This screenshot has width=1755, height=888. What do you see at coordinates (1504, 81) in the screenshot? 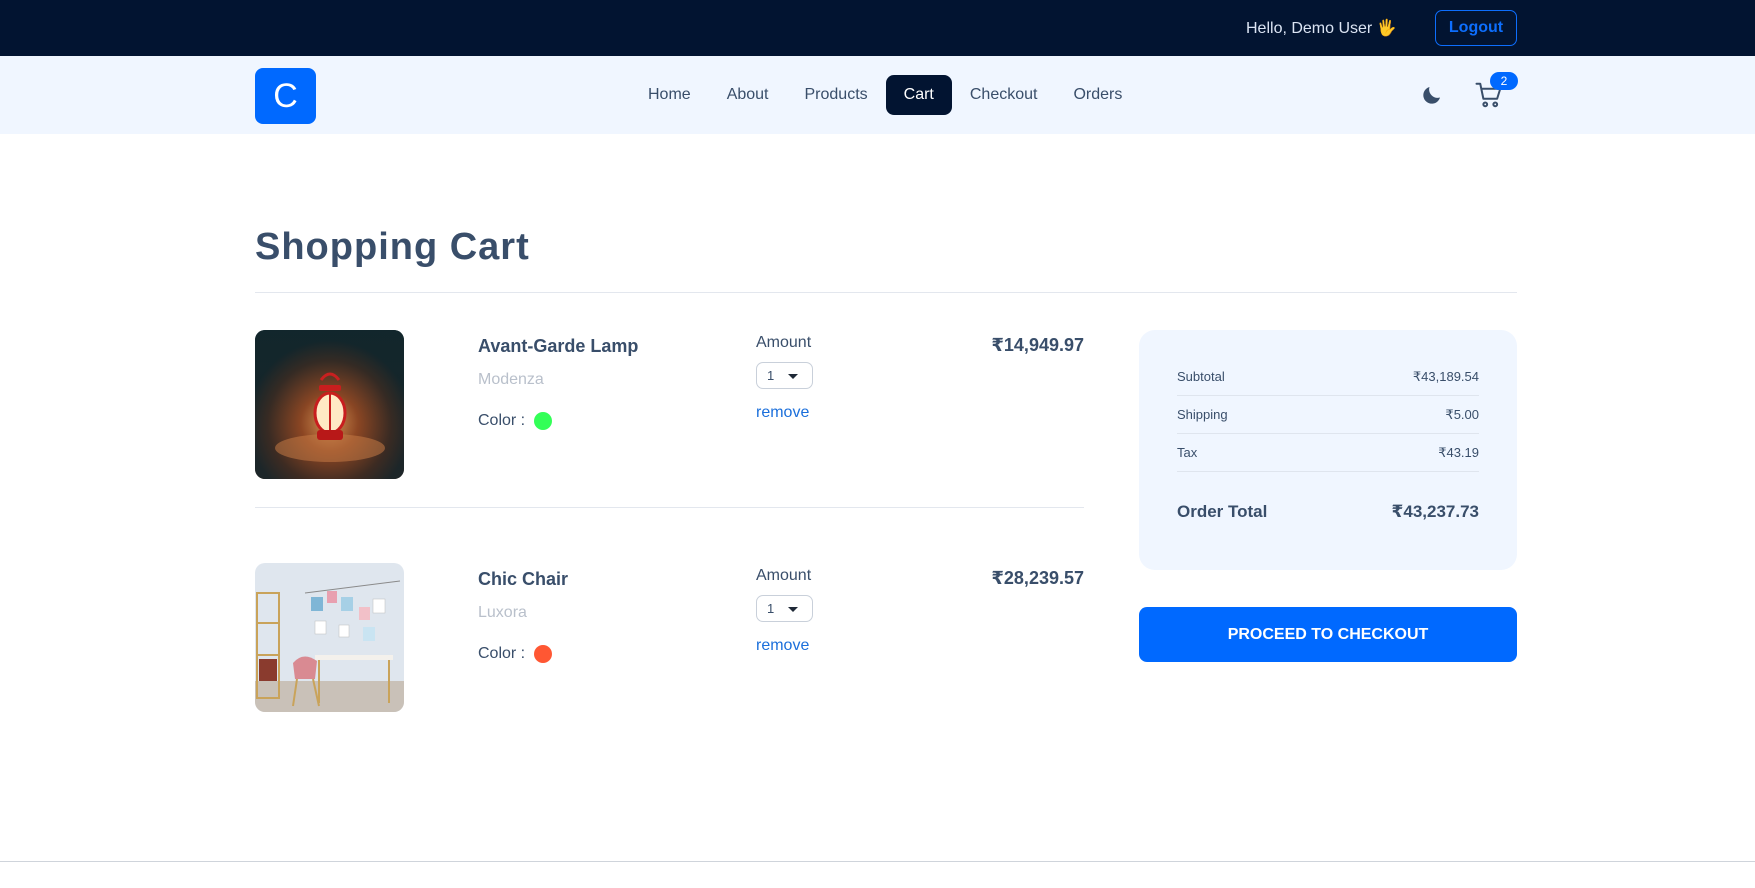
I see `cart-count-badge: 2` at bounding box center [1504, 81].